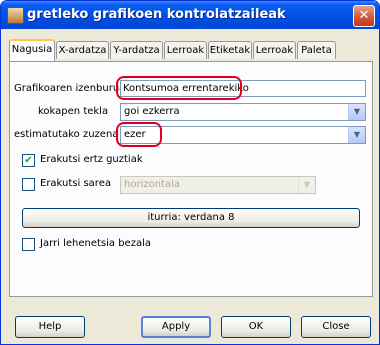 This screenshot has height=345, width=380. I want to click on key-position-select: goi ezkerra ▼, so click(243, 112).